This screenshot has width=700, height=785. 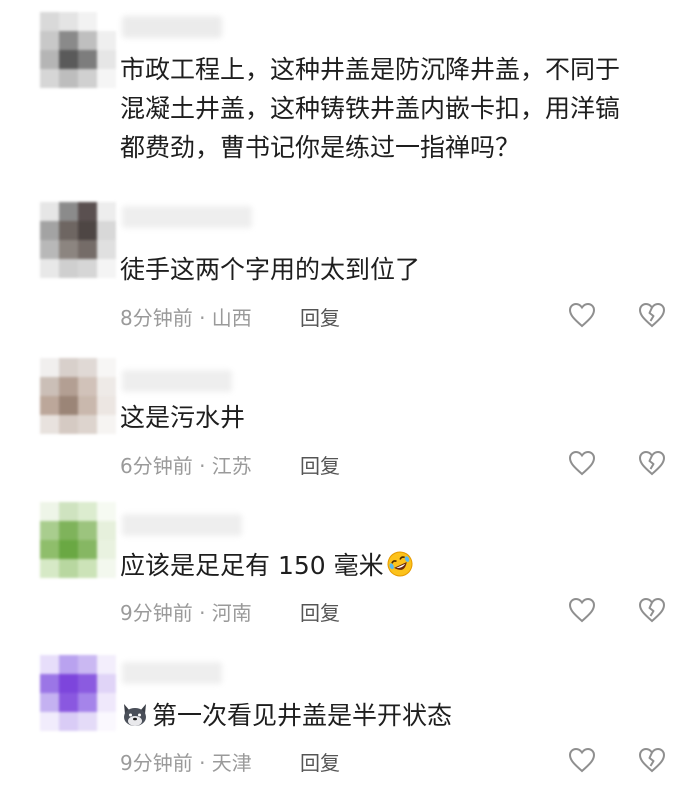 What do you see at coordinates (252, 565) in the screenshot?
I see `comment-text-content: 应该是足足有 150 毫米` at bounding box center [252, 565].